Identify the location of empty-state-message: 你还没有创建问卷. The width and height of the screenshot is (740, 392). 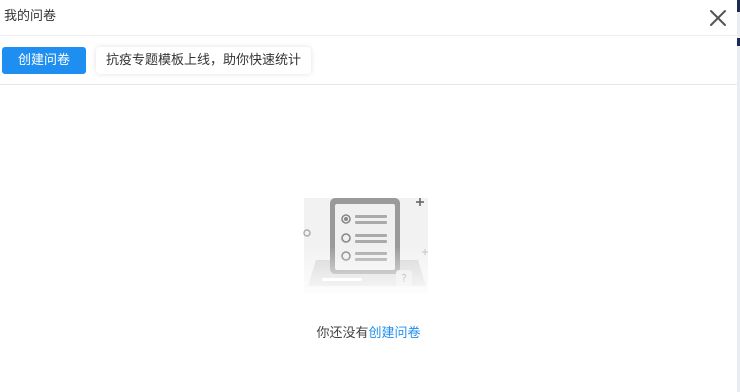
(368, 334).